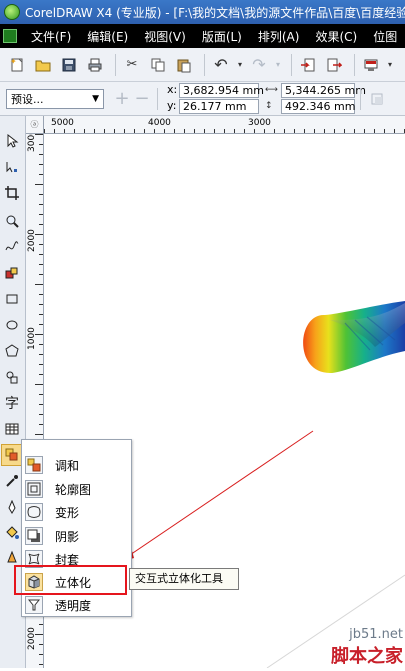 The height and width of the screenshot is (671, 405). What do you see at coordinates (12, 533) in the screenshot?
I see `fill-tool-icon` at bounding box center [12, 533].